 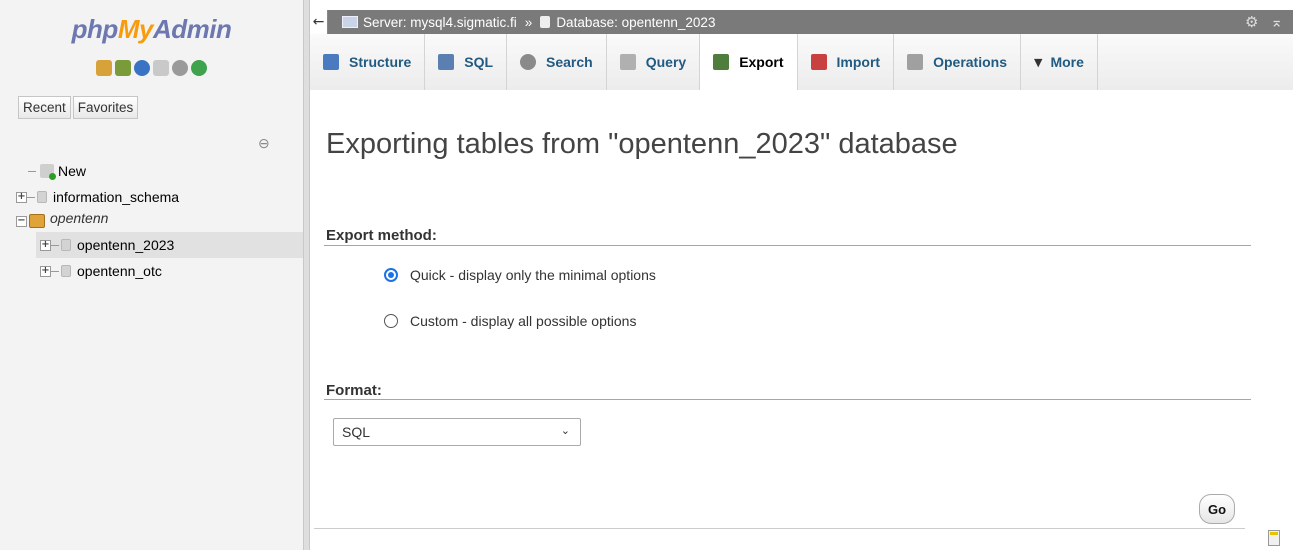 I want to click on query-icon, so click(x=627, y=62).